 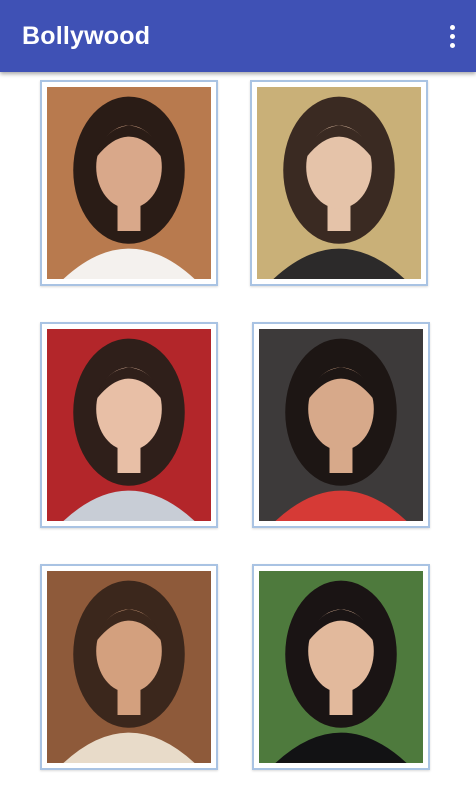 I want to click on more-vert-icon, so click(x=452, y=36).